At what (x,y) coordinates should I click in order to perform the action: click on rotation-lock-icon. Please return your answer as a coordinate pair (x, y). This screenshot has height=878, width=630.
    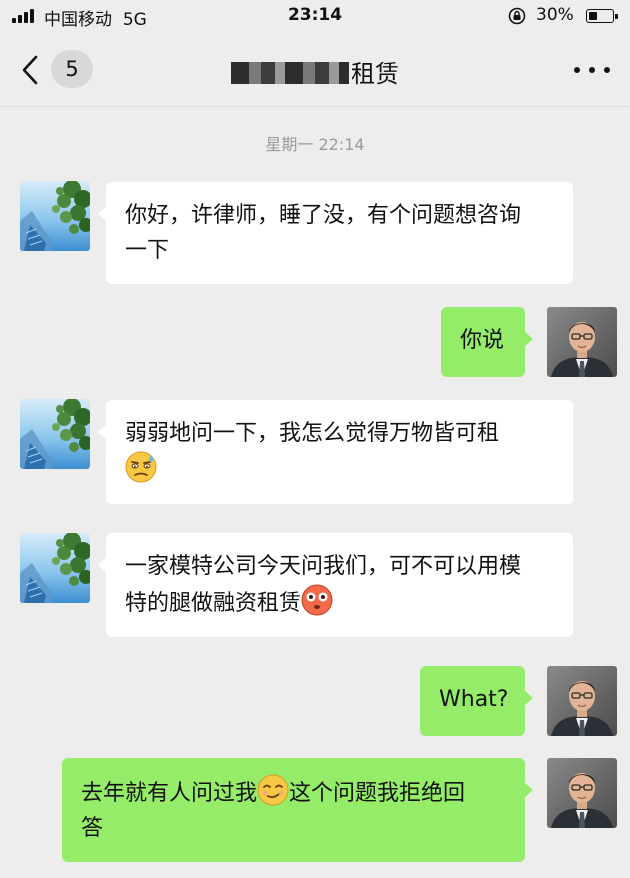
    Looking at the image, I should click on (517, 16).